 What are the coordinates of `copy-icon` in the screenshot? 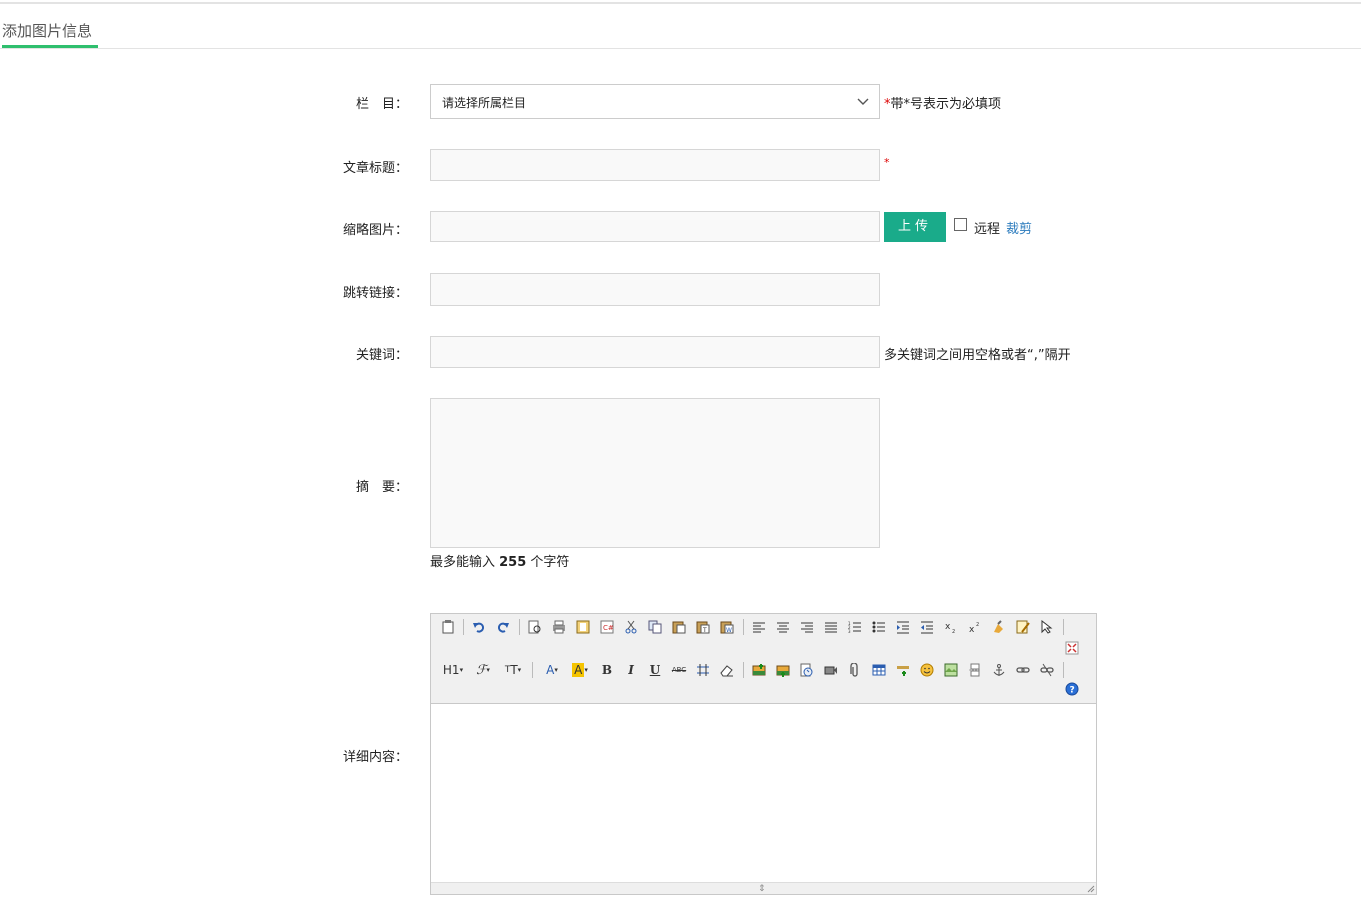 It's located at (655, 627).